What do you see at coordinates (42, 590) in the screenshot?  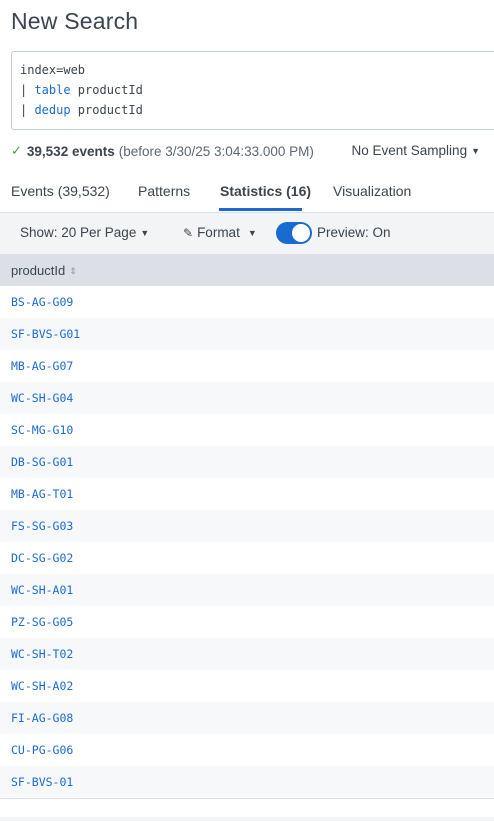 I see `table-cell-productid: WC-SH-A01` at bounding box center [42, 590].